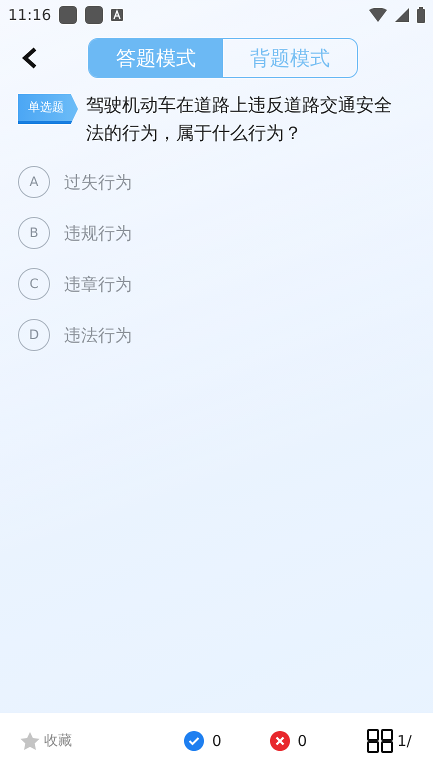 This screenshot has height=769, width=433. Describe the element at coordinates (421, 15) in the screenshot. I see `battery-icon` at that location.